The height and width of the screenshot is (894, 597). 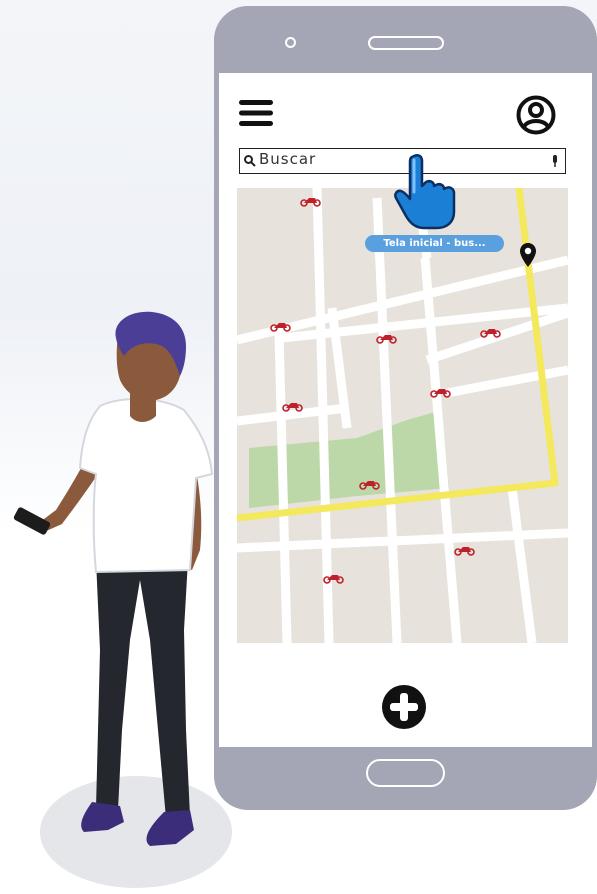 I want to click on front-camera, so click(x=290, y=42).